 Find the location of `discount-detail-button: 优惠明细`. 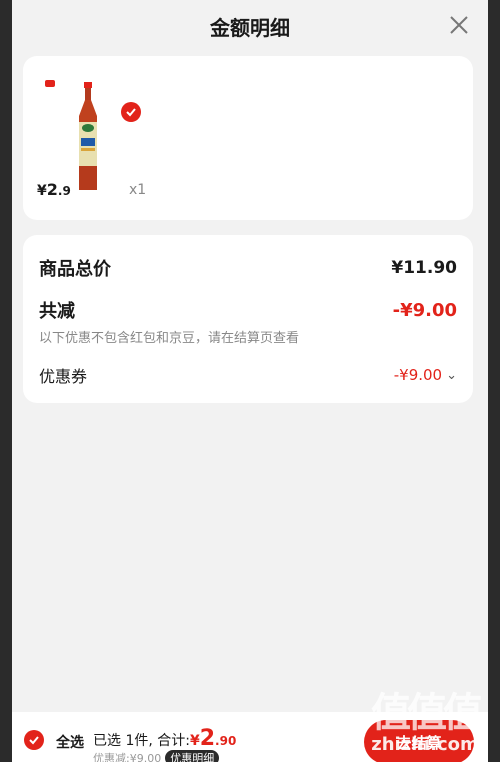

discount-detail-button: 优惠明细 is located at coordinates (192, 756).